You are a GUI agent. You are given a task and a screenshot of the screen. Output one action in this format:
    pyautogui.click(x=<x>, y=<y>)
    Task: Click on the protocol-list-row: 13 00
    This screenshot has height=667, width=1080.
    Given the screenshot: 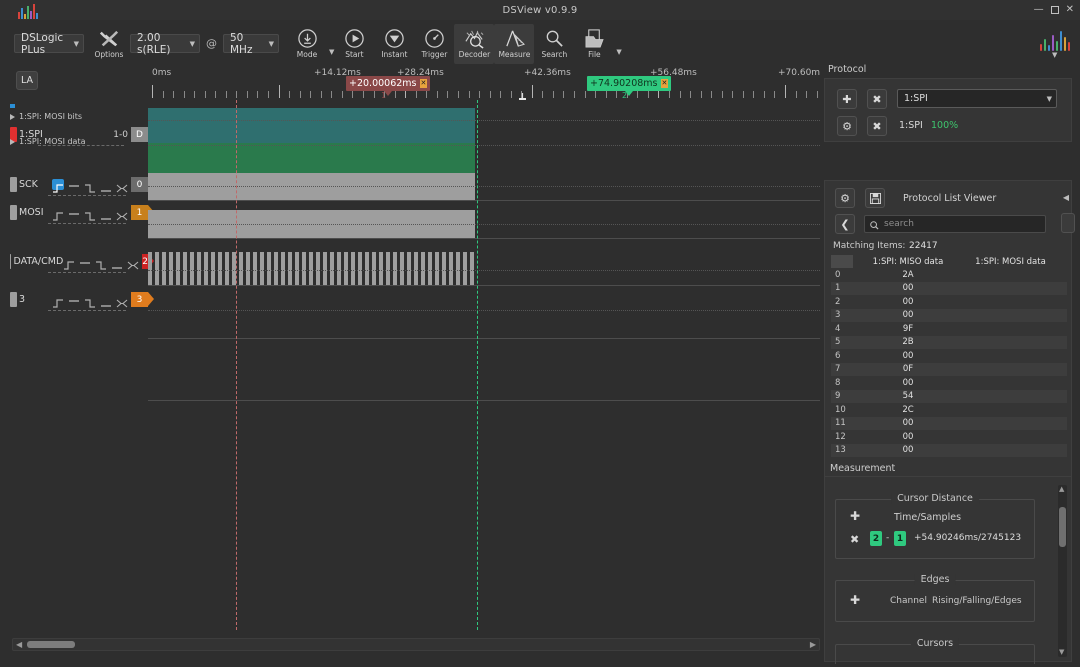 What is the action you would take?
    pyautogui.click(x=949, y=450)
    